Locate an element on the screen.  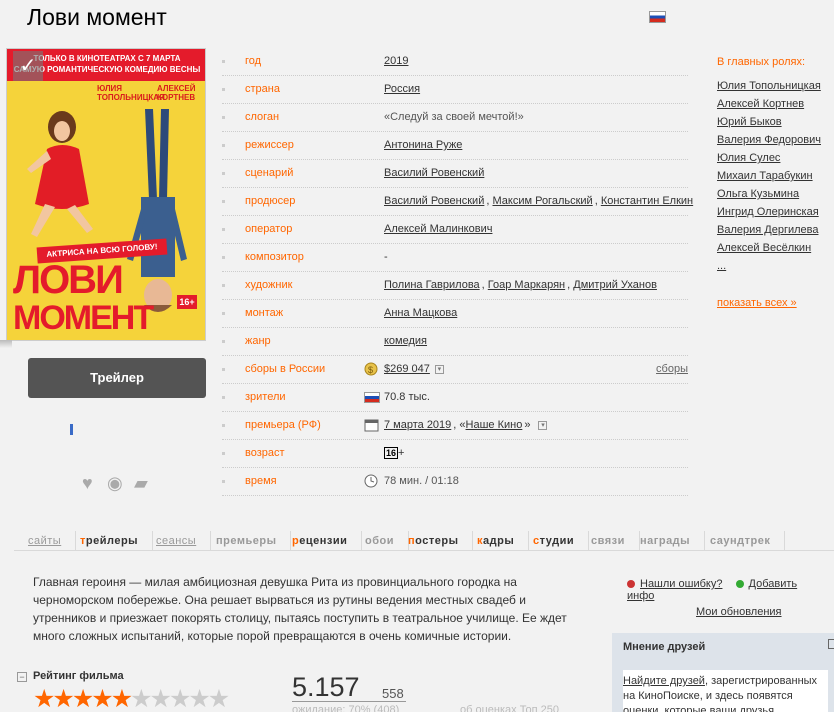
editing-link: Анна Мацкова is located at coordinates (420, 313).